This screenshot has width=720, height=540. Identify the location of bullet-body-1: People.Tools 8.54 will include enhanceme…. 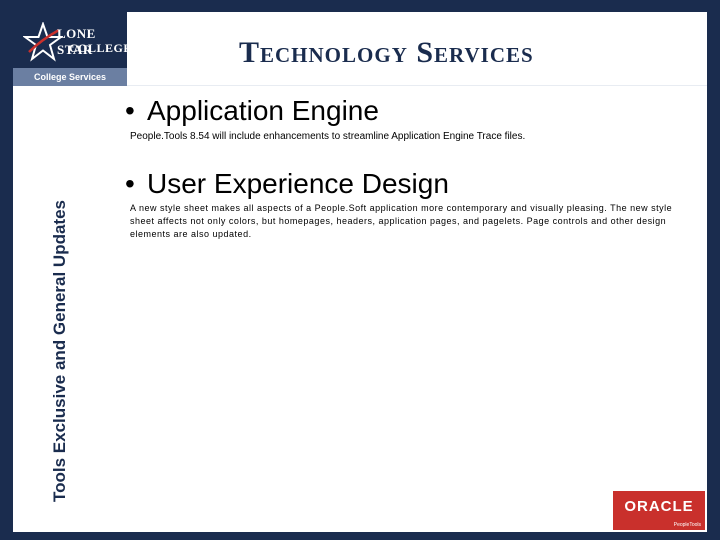
(328, 136).